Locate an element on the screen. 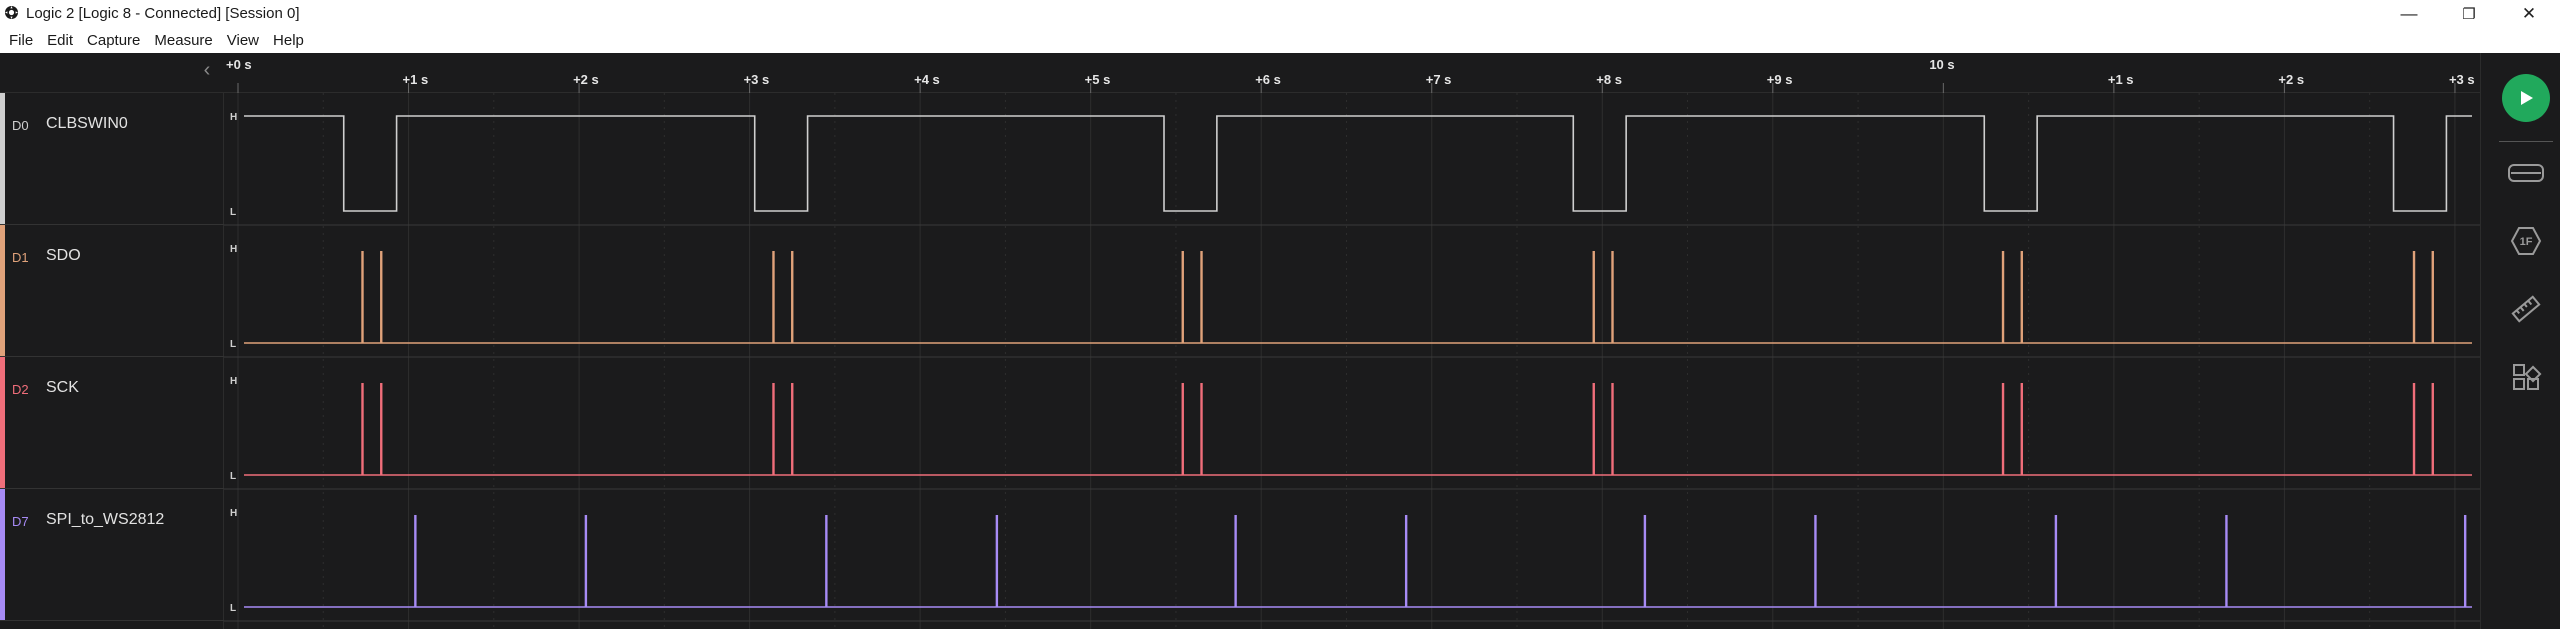 This screenshot has height=629, width=2560. play-icon is located at coordinates (2527, 98).